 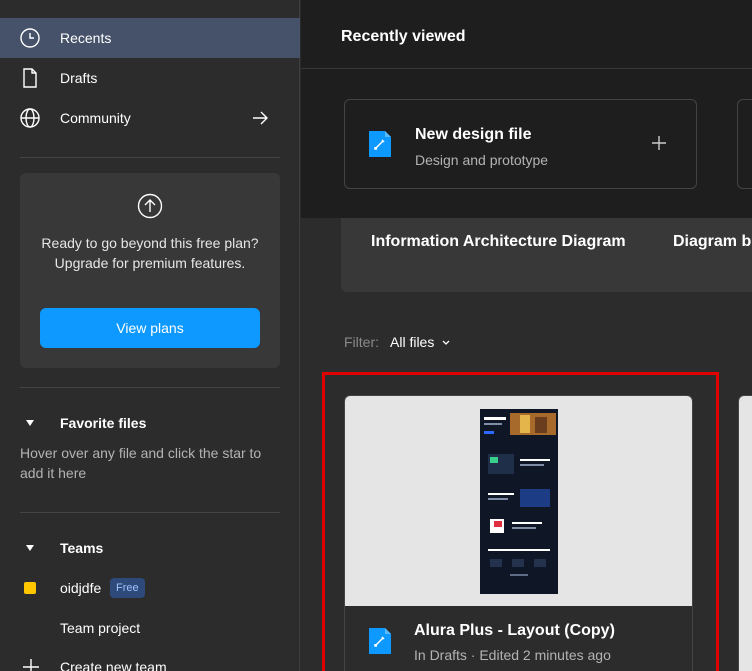 What do you see at coordinates (79, 78) in the screenshot?
I see `sidebar-item-label: Drafts` at bounding box center [79, 78].